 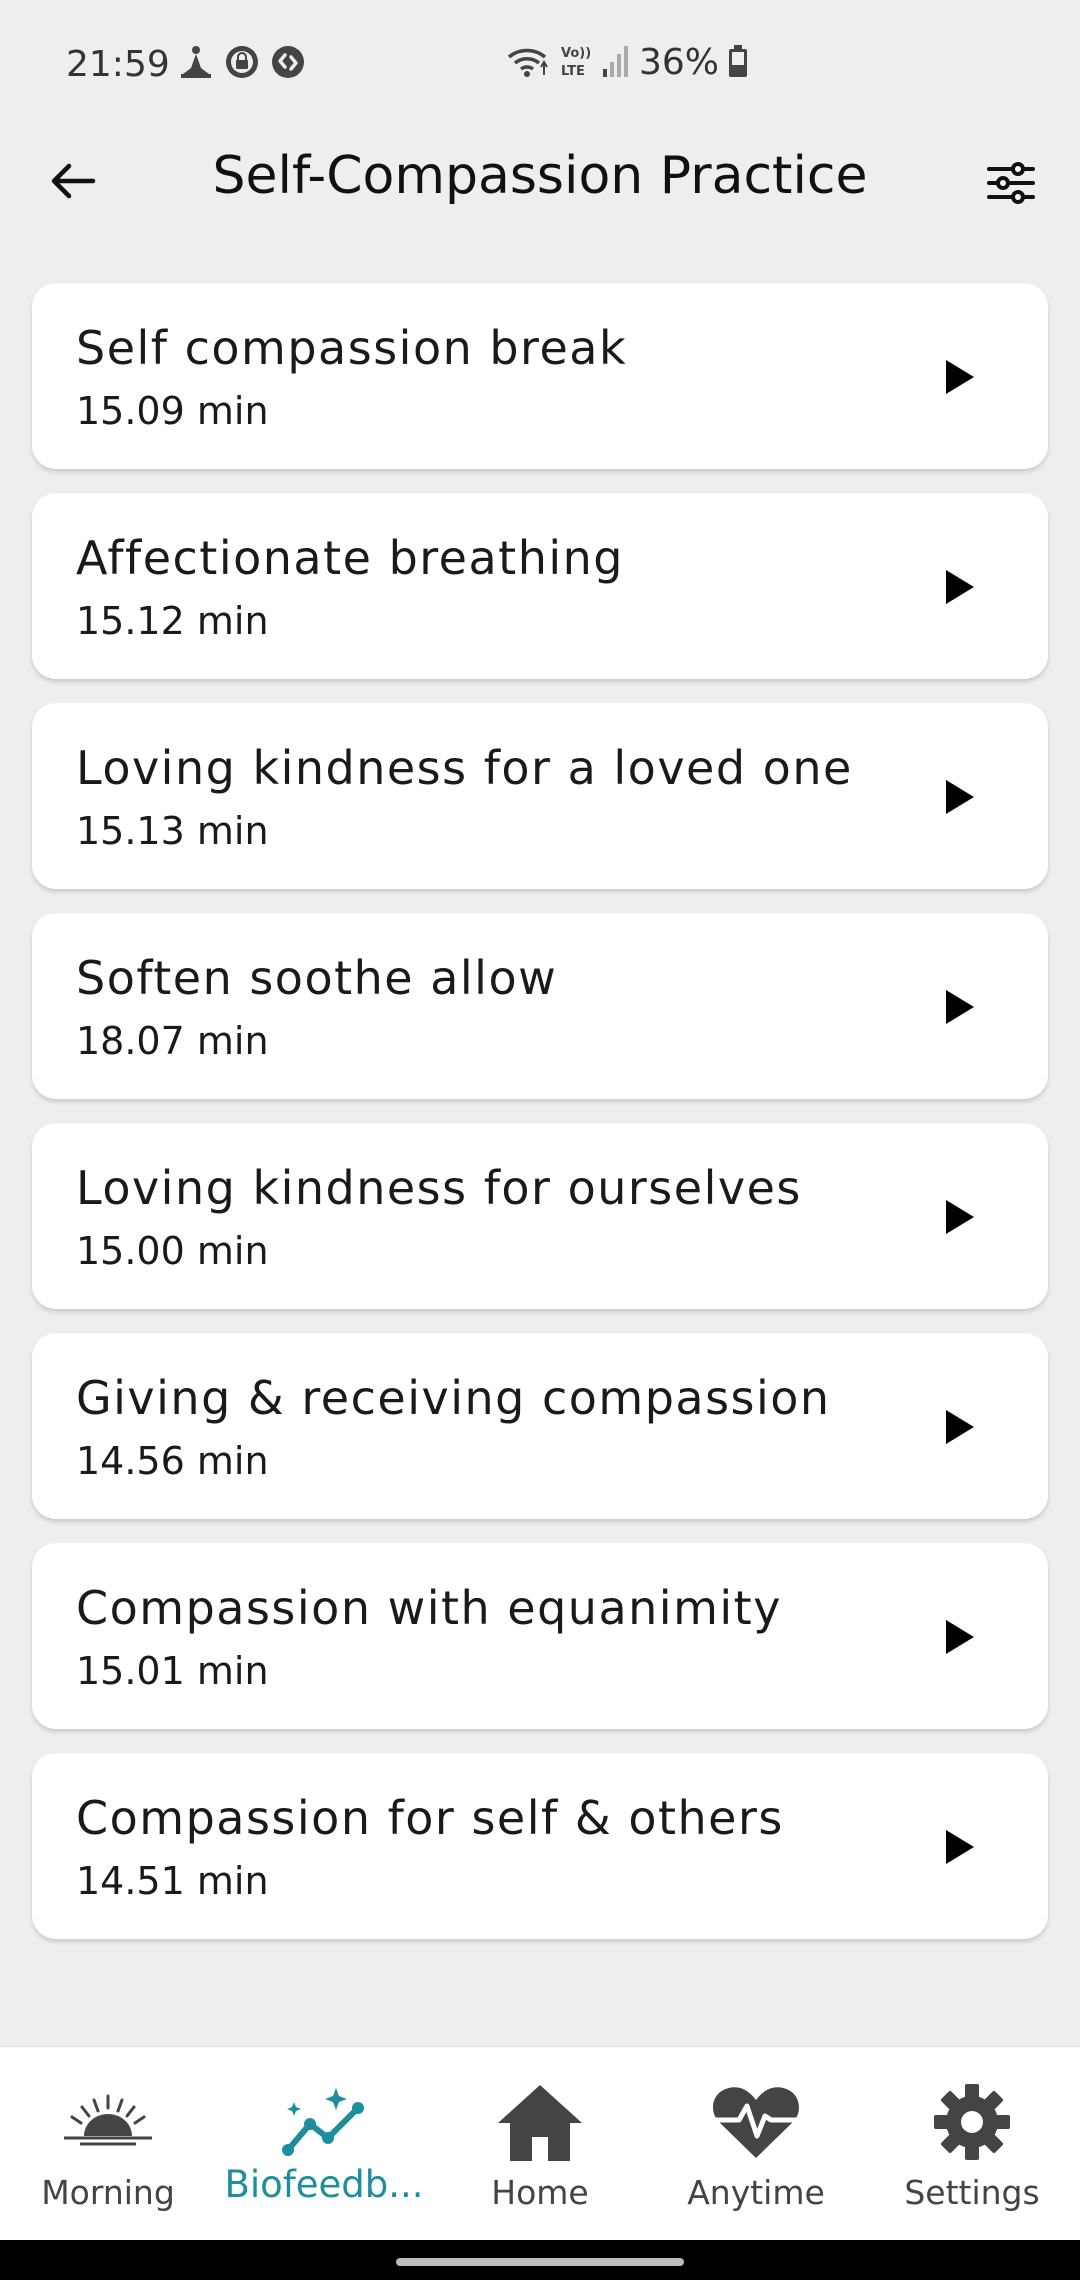 What do you see at coordinates (540, 376) in the screenshot?
I see `track-card: Self compassion break 15.09 min` at bounding box center [540, 376].